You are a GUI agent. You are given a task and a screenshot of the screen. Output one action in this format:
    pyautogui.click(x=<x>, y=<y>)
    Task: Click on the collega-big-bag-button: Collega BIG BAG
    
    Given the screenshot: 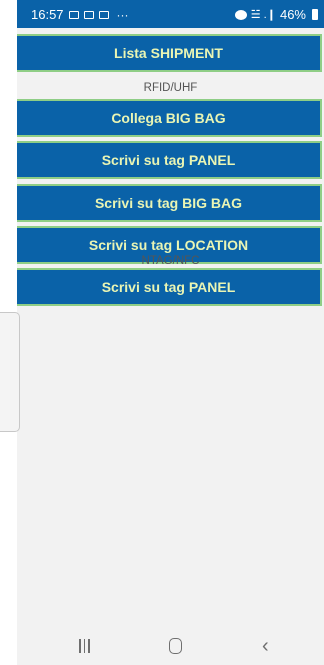 What is the action you would take?
    pyautogui.click(x=169, y=118)
    